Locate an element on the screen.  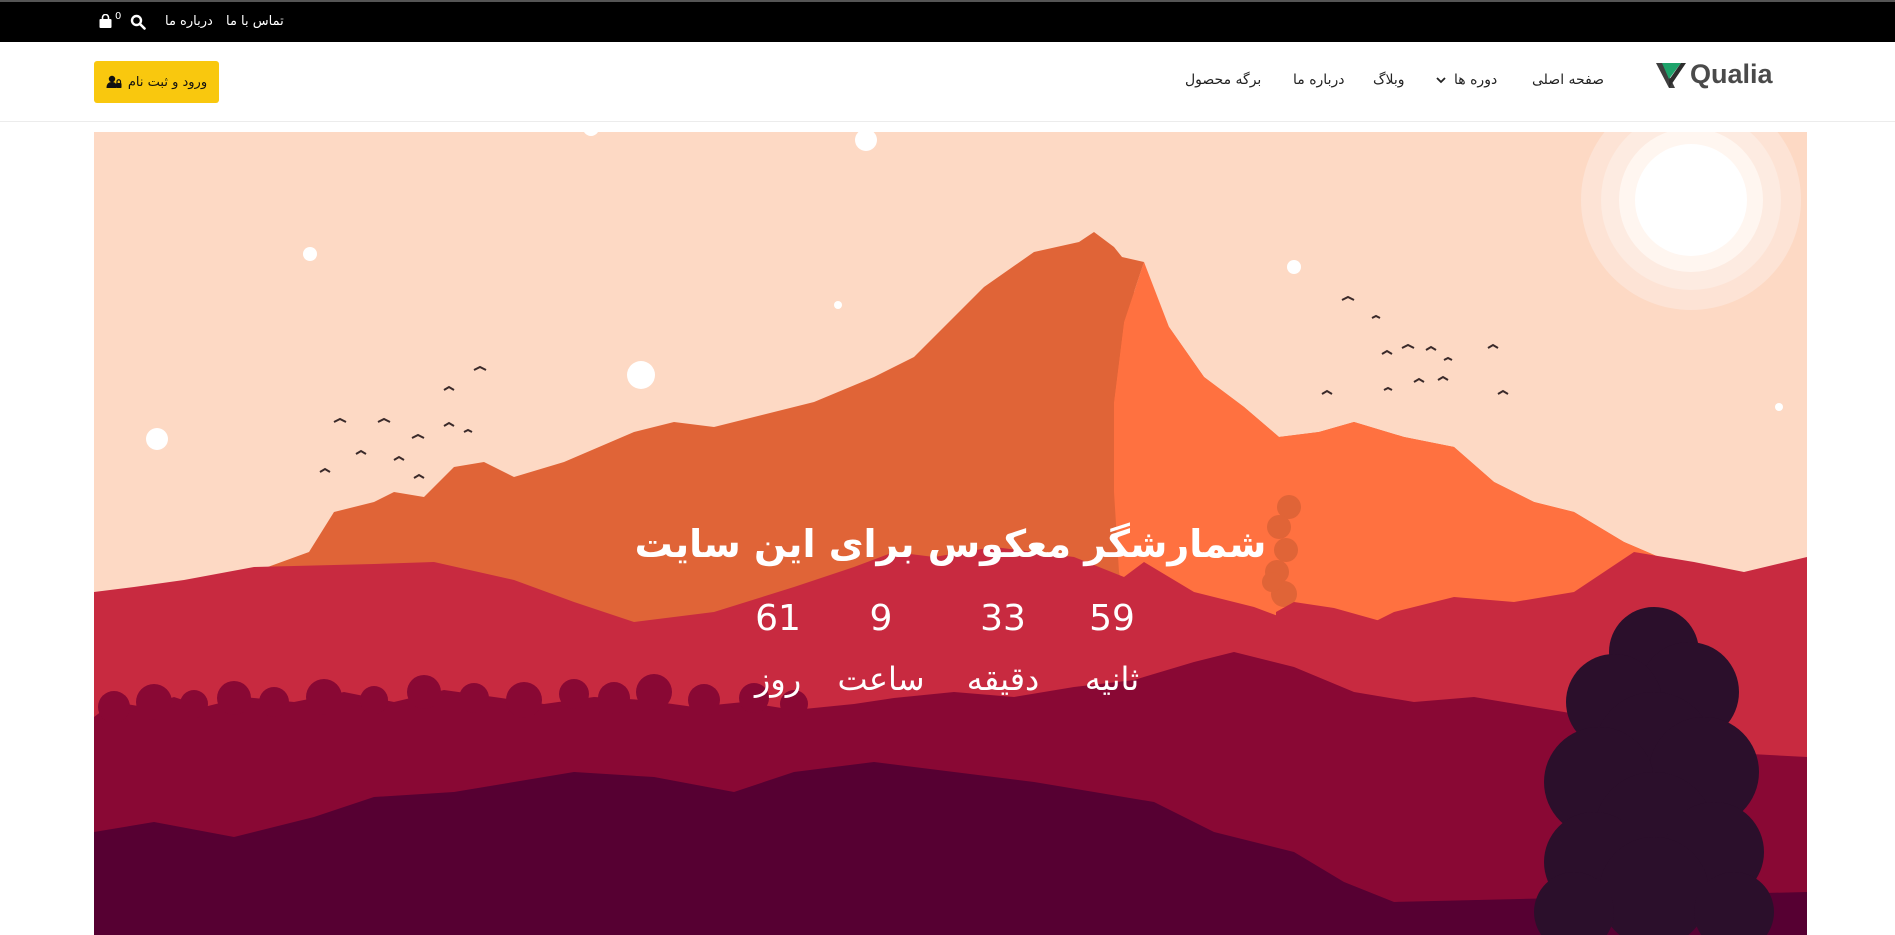
countdown-hours-label: ساعت is located at coordinates (881, 679).